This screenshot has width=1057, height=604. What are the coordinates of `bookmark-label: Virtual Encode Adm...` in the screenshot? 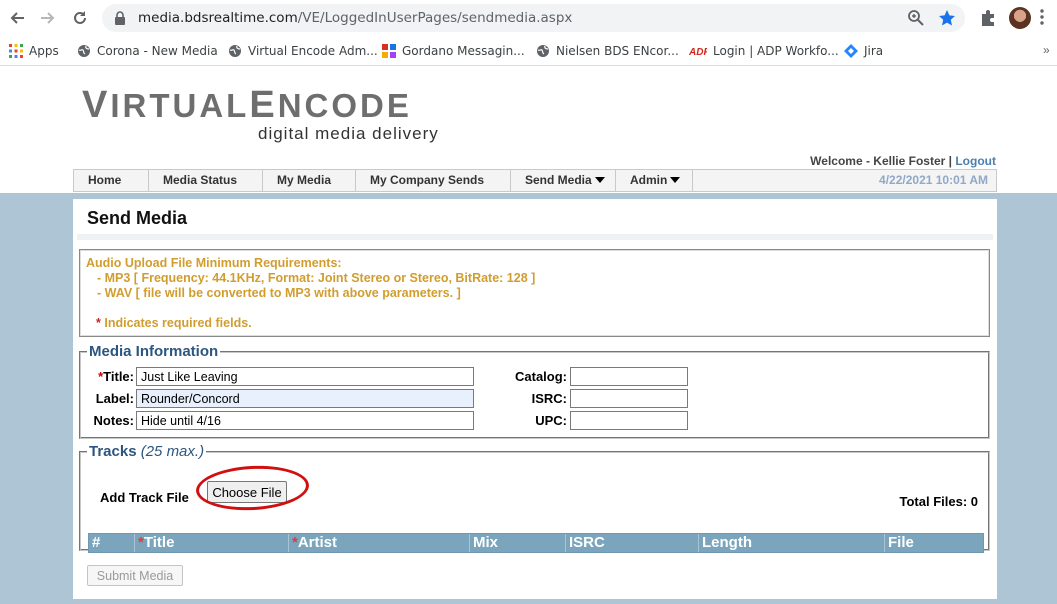 It's located at (313, 51).